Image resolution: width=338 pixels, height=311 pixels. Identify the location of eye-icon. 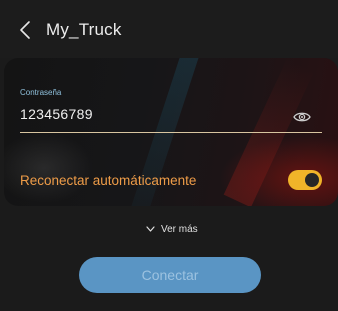
(302, 117).